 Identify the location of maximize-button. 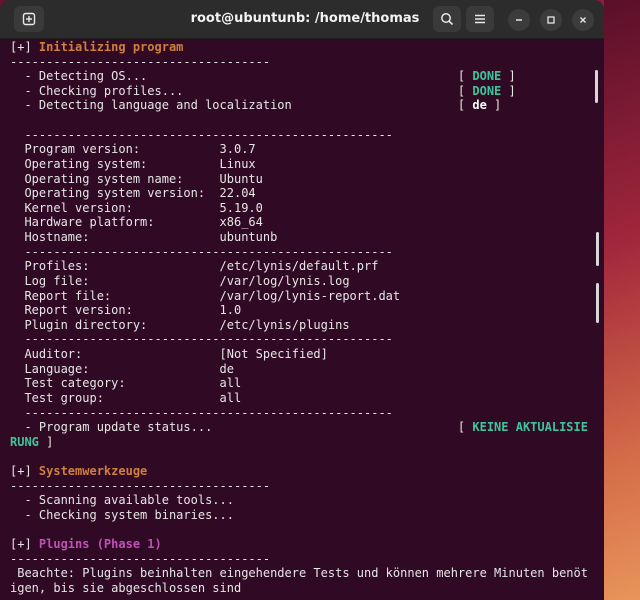
(551, 20).